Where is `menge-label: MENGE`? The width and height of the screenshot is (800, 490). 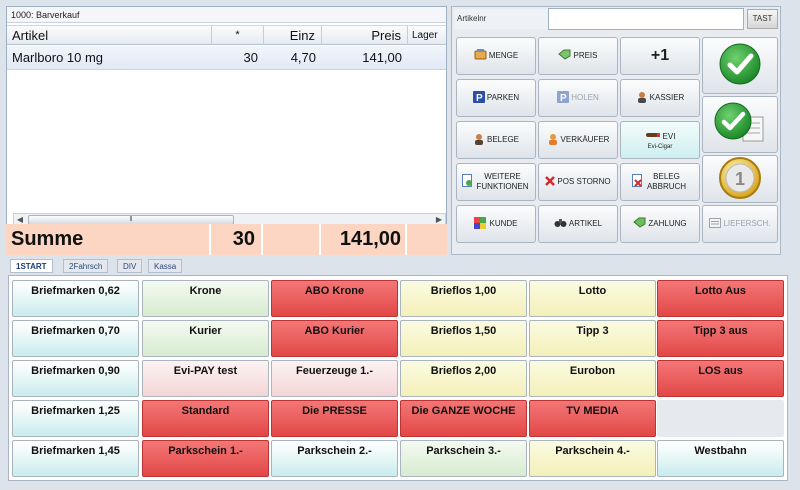
menge-label: MENGE is located at coordinates (503, 55).